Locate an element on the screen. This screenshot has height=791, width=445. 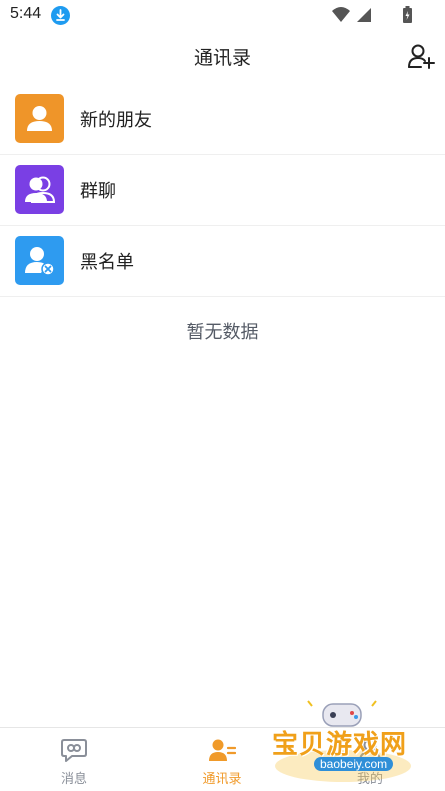
download-icon is located at coordinates (60, 15).